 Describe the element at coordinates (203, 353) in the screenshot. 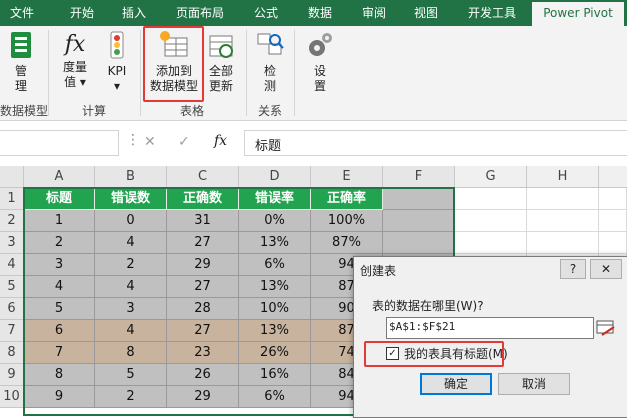

I see `table-cell: 23` at that location.